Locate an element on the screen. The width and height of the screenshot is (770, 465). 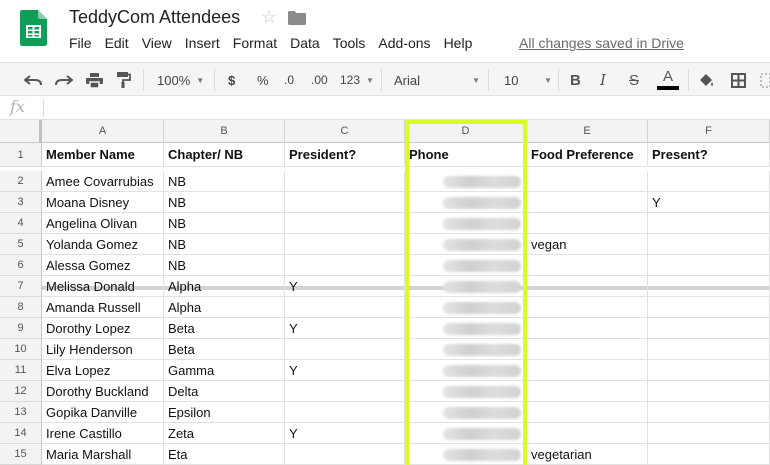
cell-f7 is located at coordinates (709, 286).